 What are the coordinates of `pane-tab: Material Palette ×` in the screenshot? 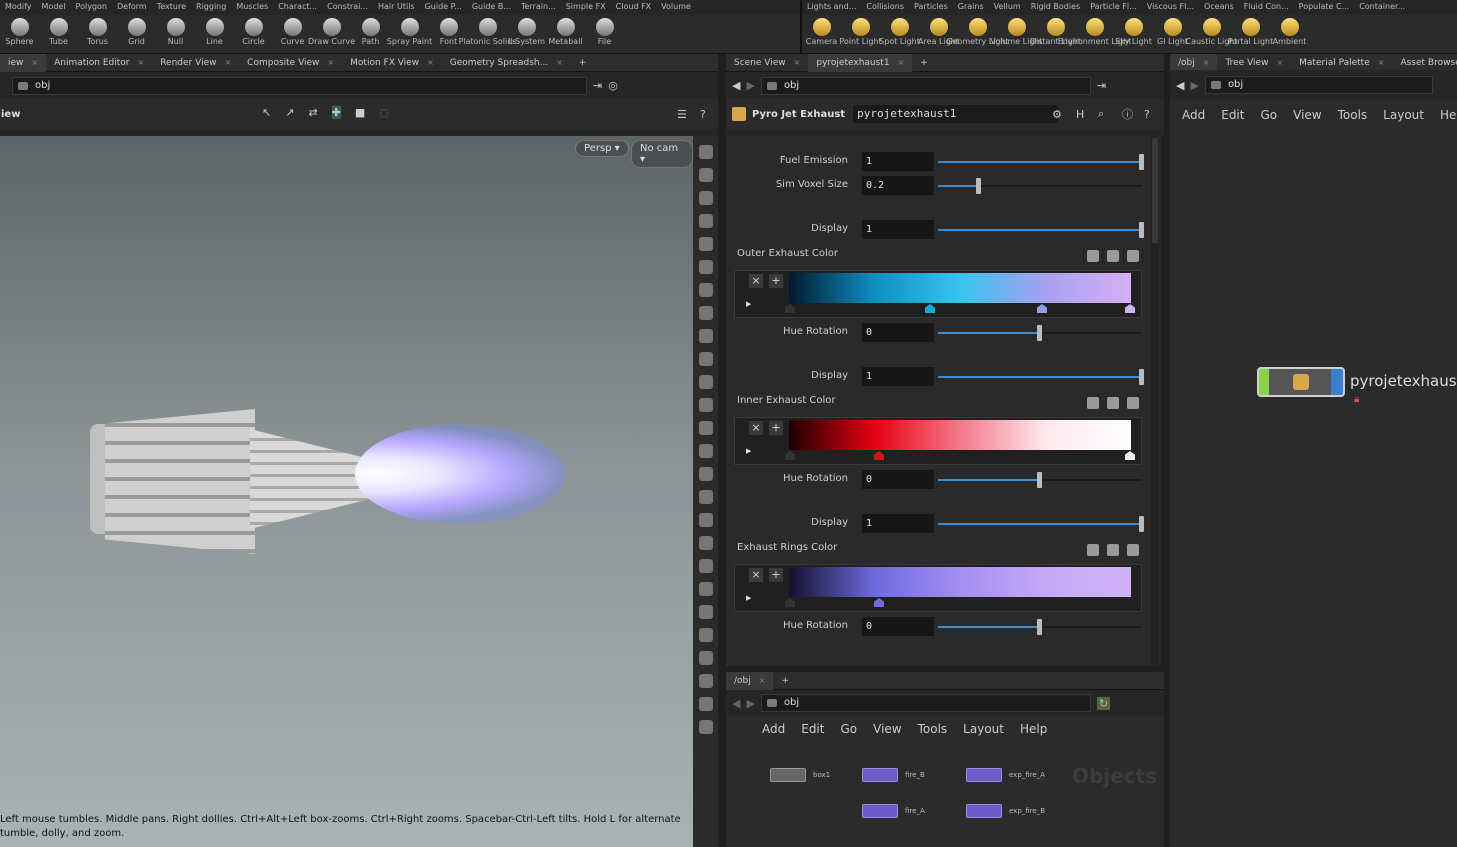 It's located at (1341, 63).